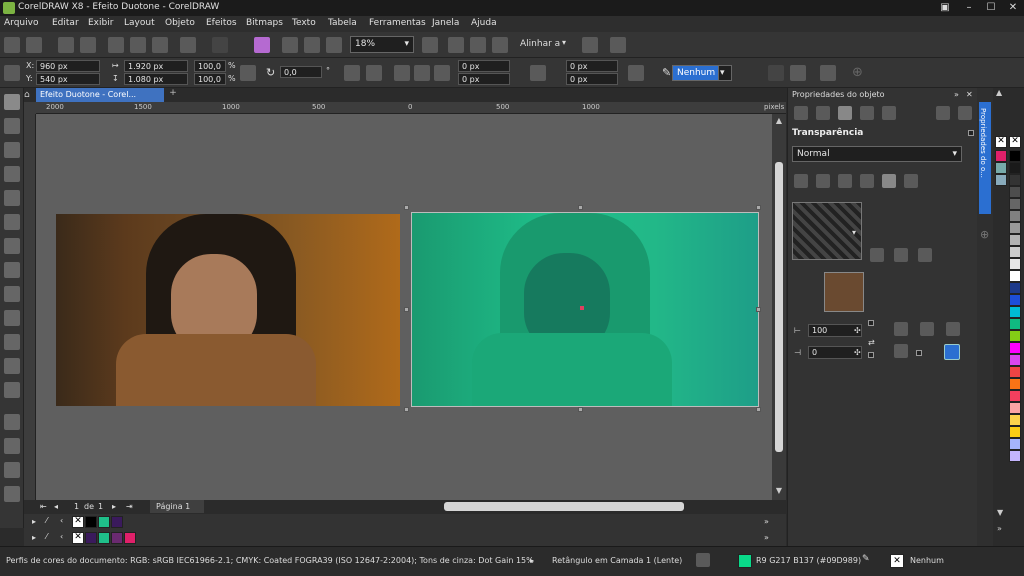  Describe the element at coordinates (304, 23) in the screenshot. I see `menu-texto: Texto` at that location.